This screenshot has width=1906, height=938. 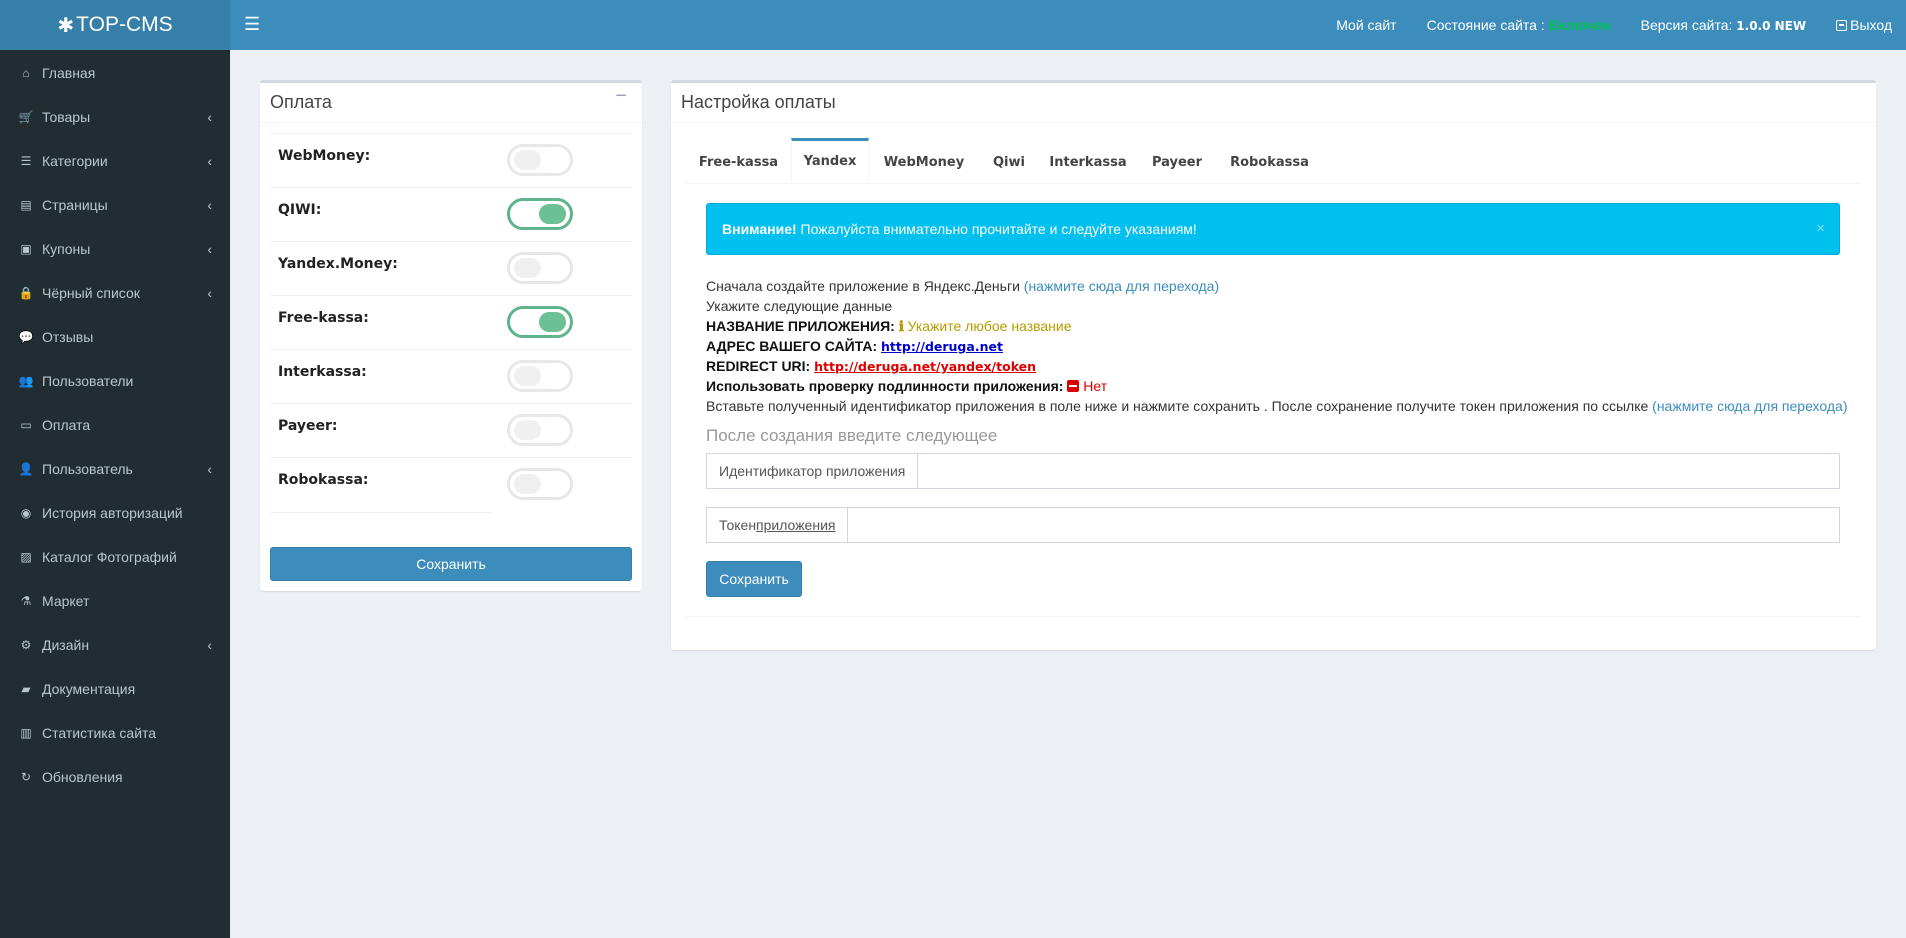 I want to click on app-id-input, so click(x=1378, y=471).